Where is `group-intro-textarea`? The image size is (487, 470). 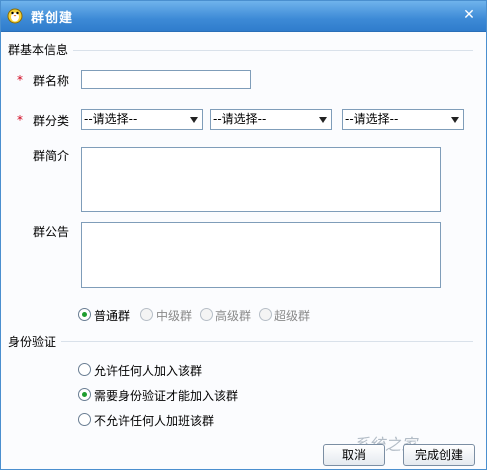 group-intro-textarea is located at coordinates (261, 179).